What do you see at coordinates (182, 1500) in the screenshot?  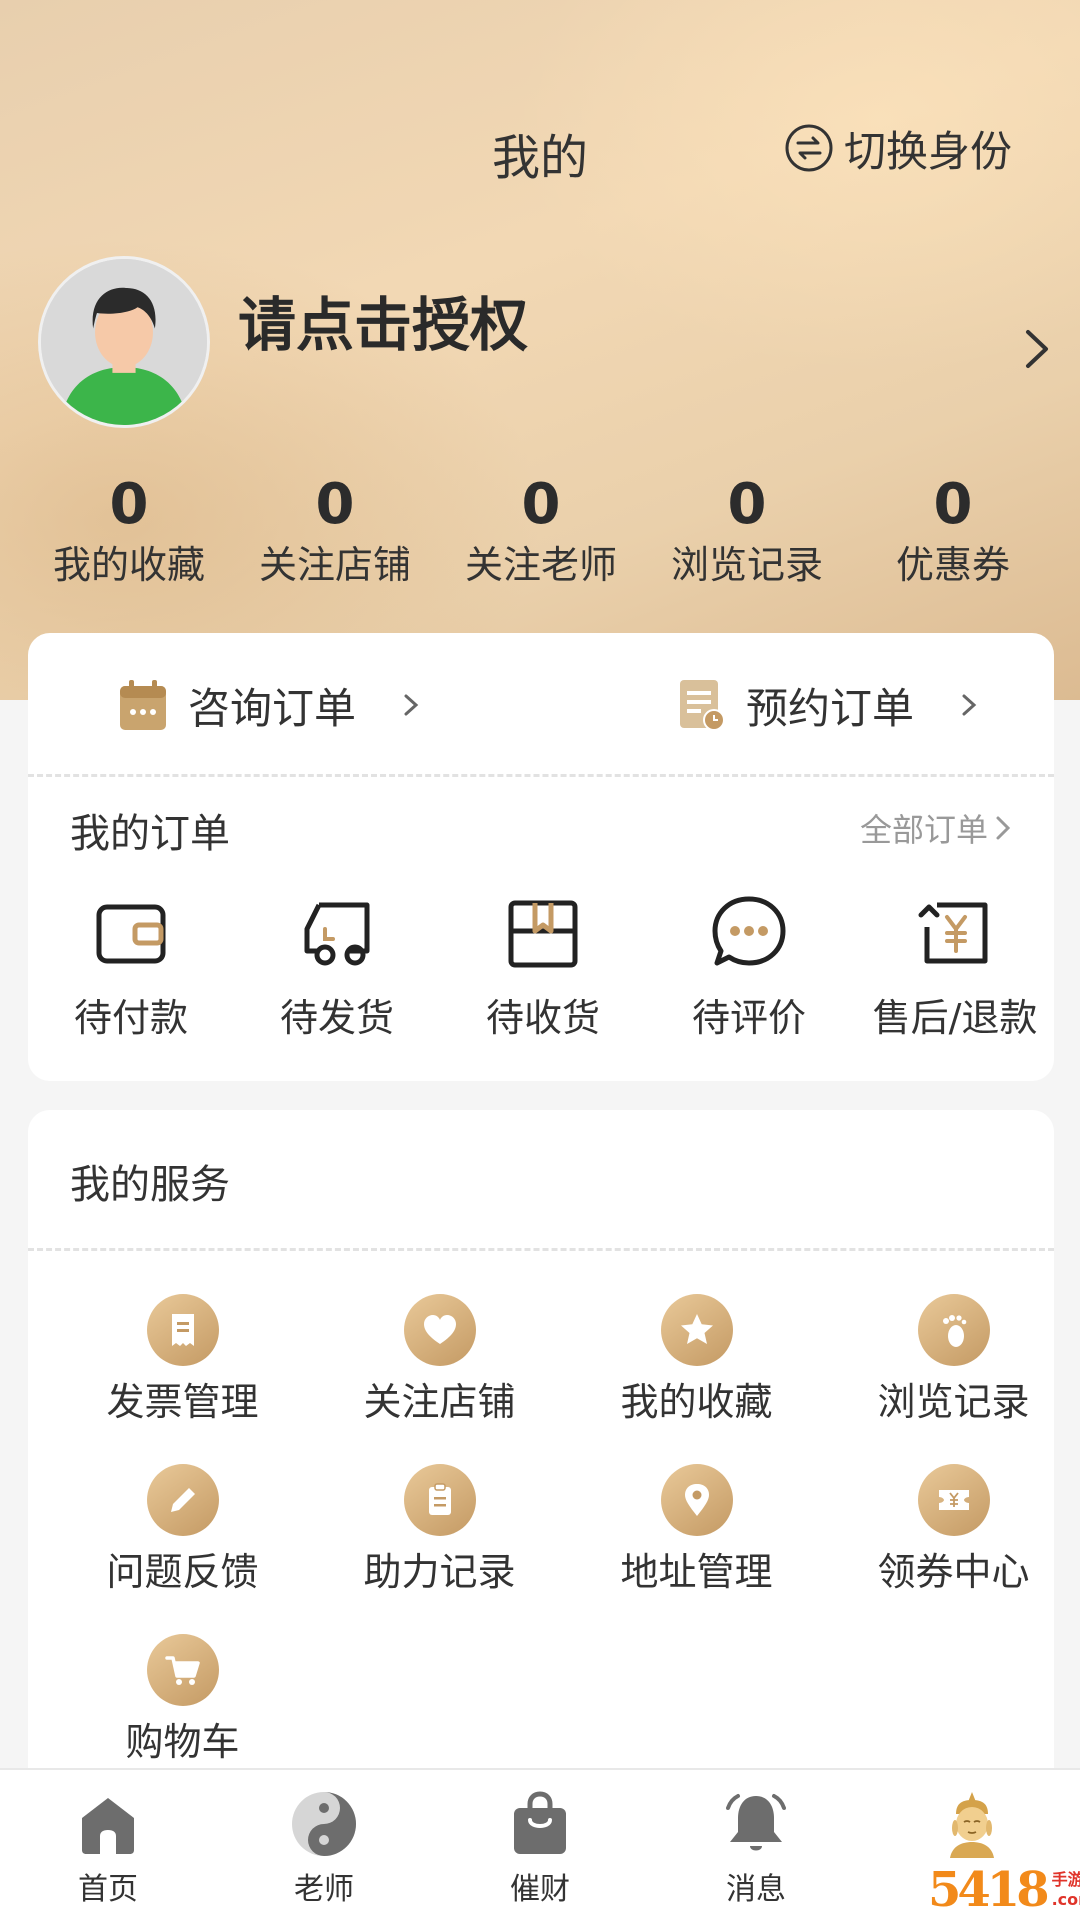 I see `pencil-icon` at bounding box center [182, 1500].